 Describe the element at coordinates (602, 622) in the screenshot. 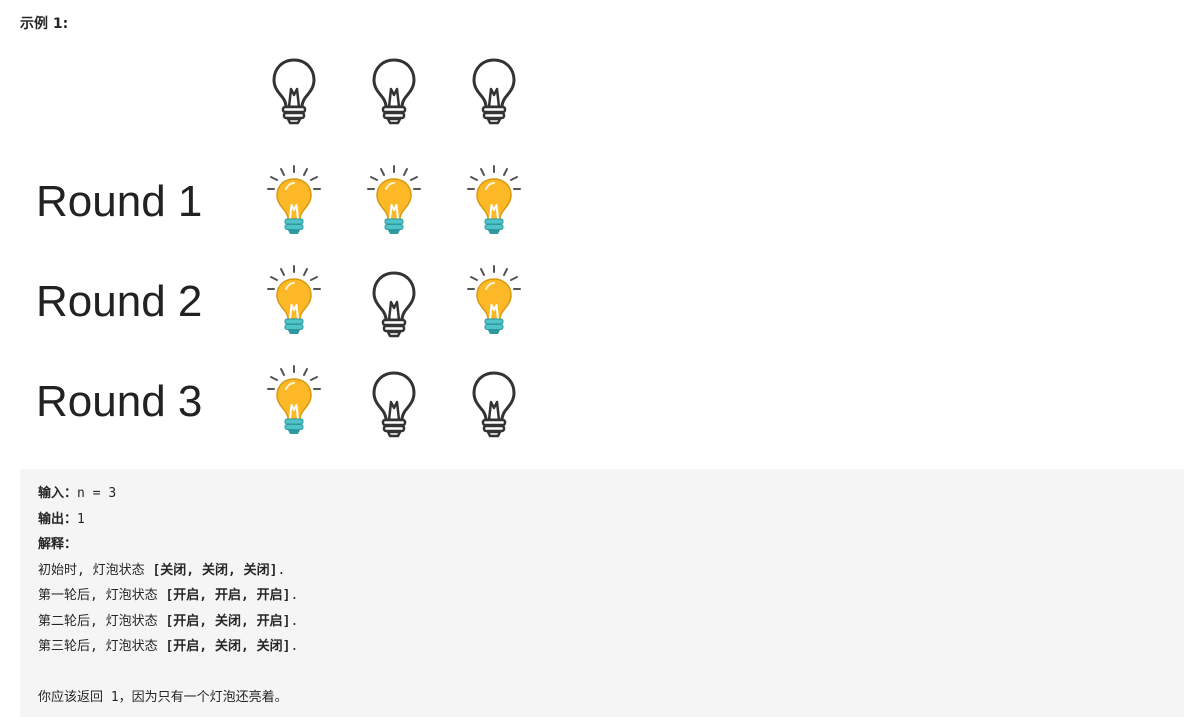

I see `state-line-2: 第二轮后, 灯泡状态 [开启, 关闭, 开启].` at that location.